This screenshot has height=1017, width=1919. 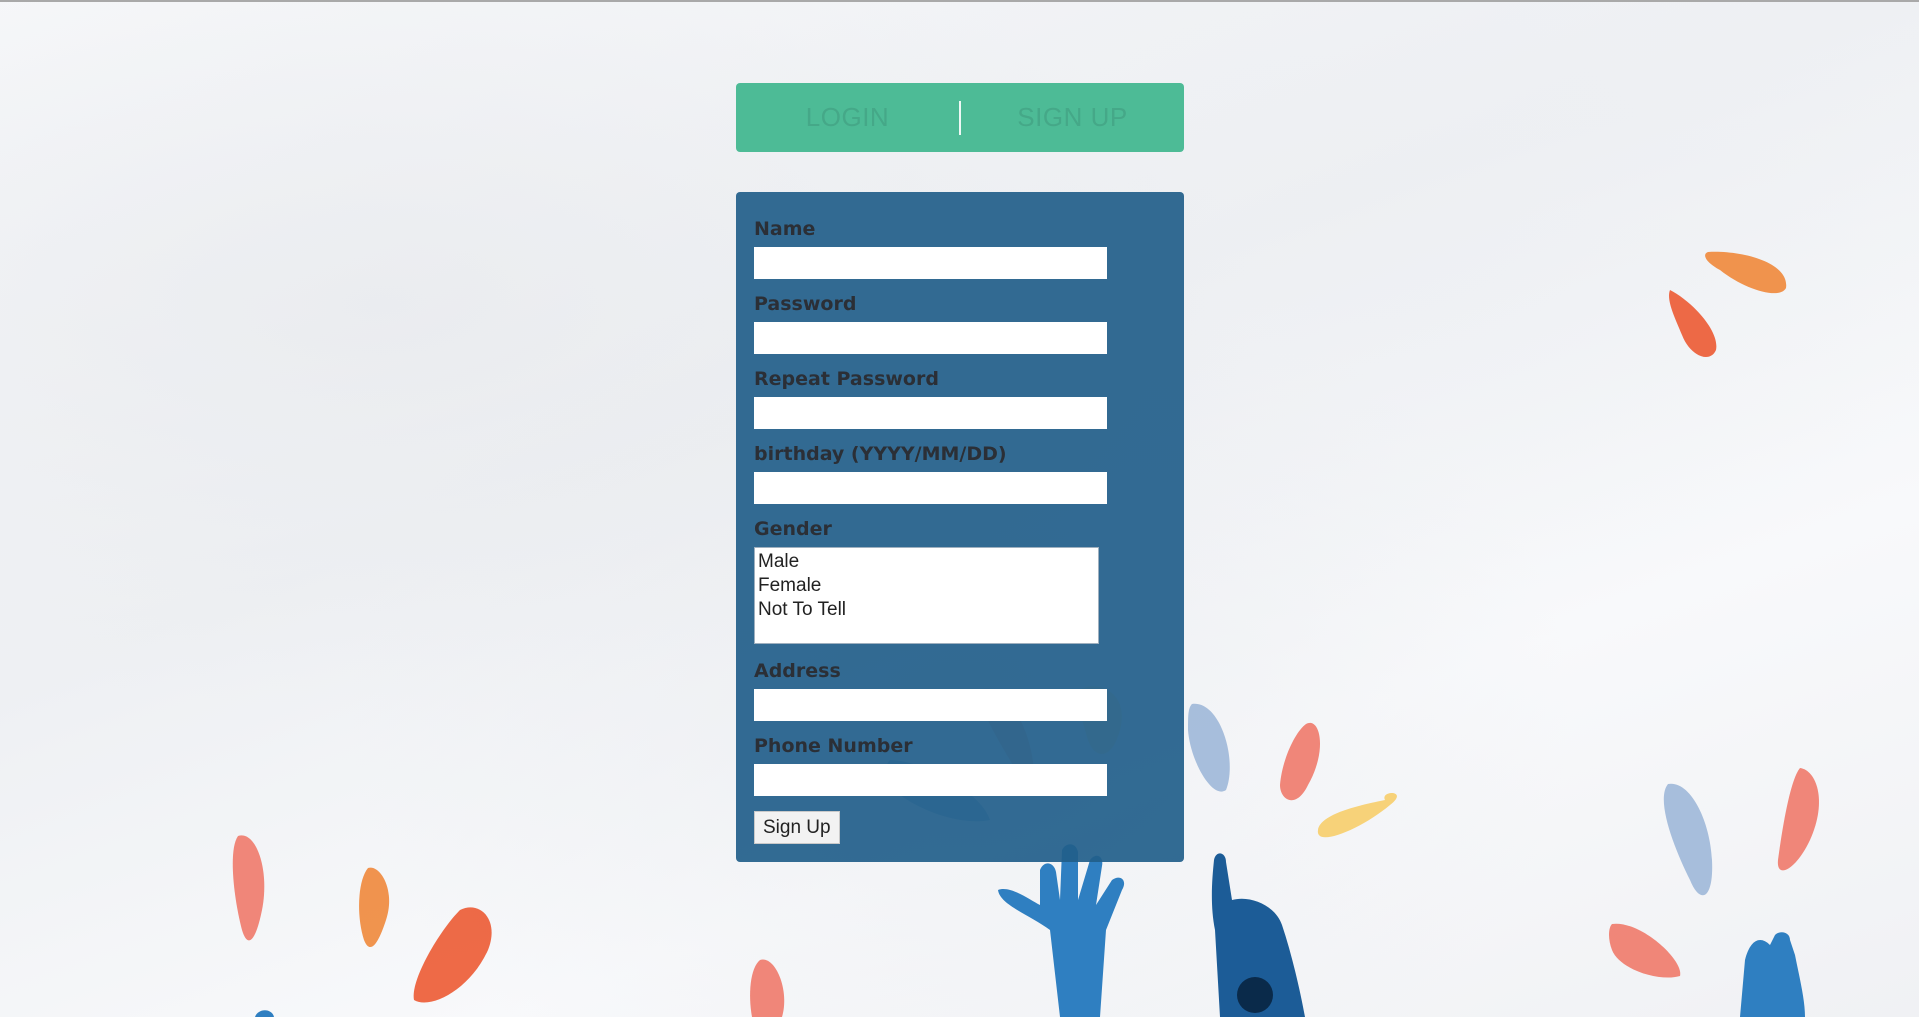 What do you see at coordinates (930, 488) in the screenshot?
I see `birthday-field` at bounding box center [930, 488].